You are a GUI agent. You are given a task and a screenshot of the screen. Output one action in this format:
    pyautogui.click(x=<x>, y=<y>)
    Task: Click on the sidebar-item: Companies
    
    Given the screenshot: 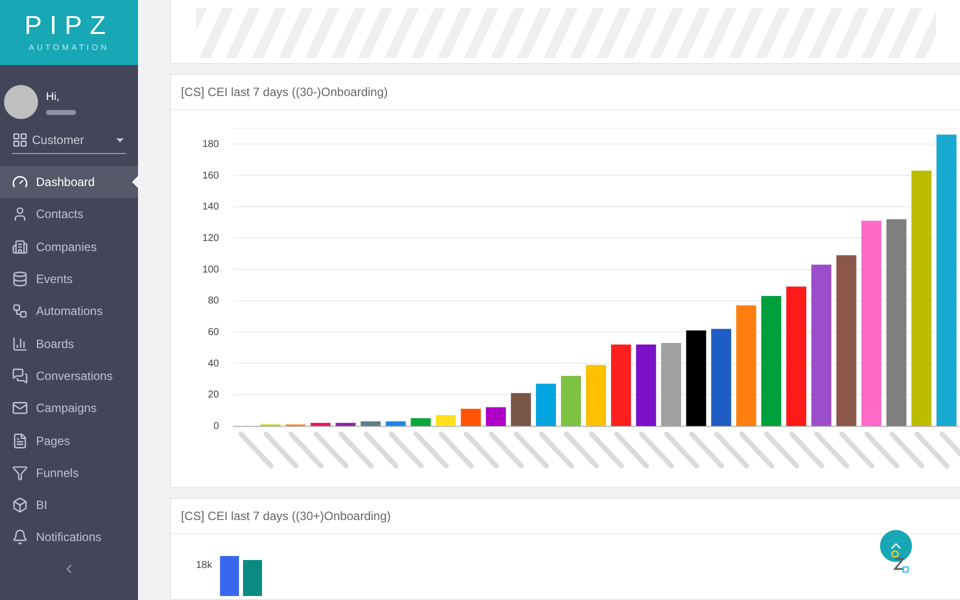 What is the action you would take?
    pyautogui.click(x=69, y=246)
    